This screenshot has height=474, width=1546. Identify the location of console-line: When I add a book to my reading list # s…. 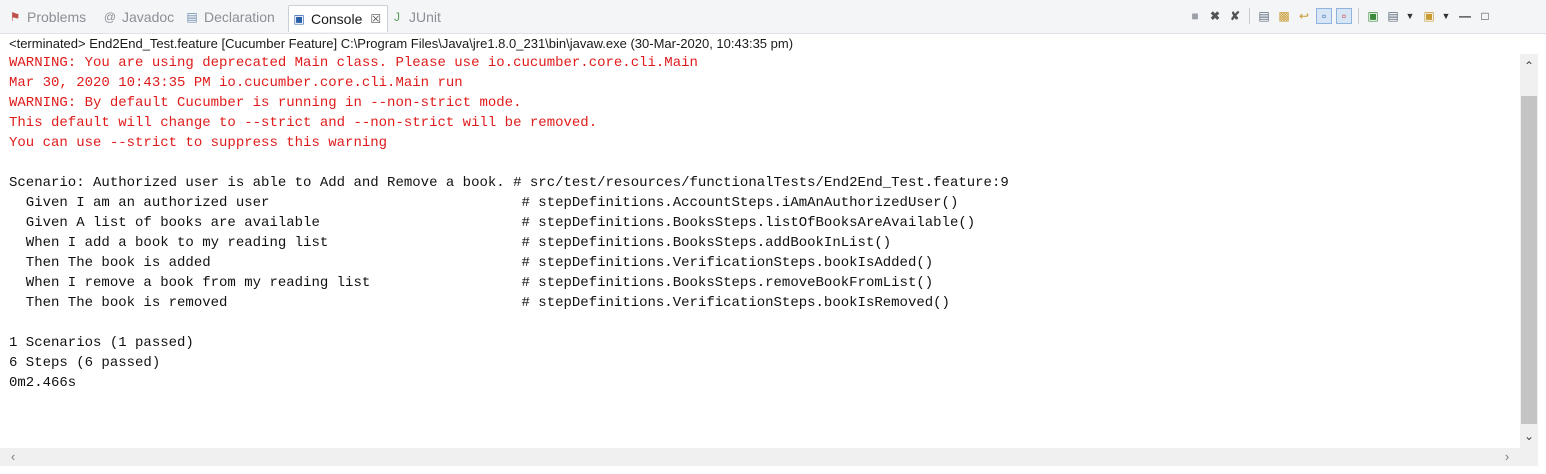
(450, 243).